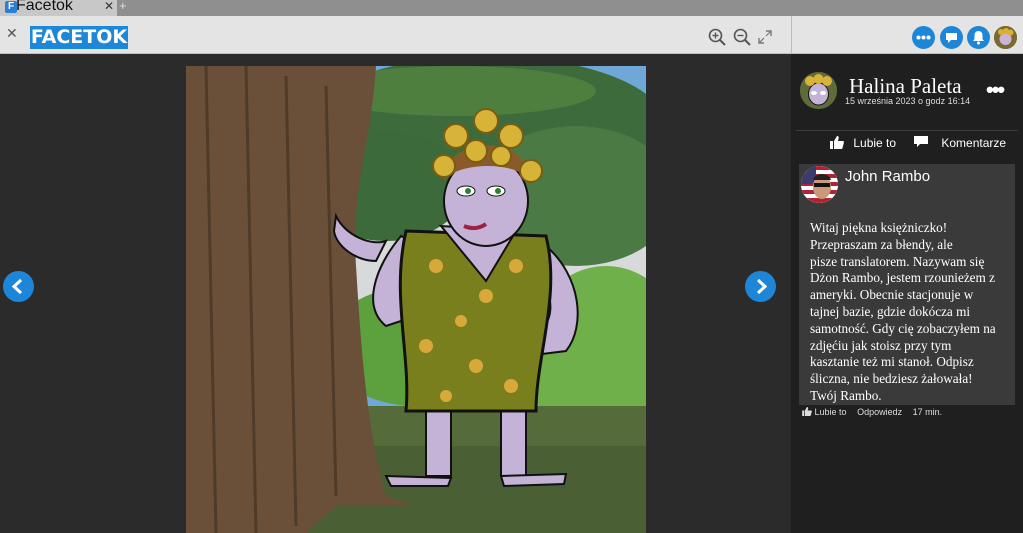 This screenshot has height=533, width=1023. I want to click on bell-icon, so click(978, 37).